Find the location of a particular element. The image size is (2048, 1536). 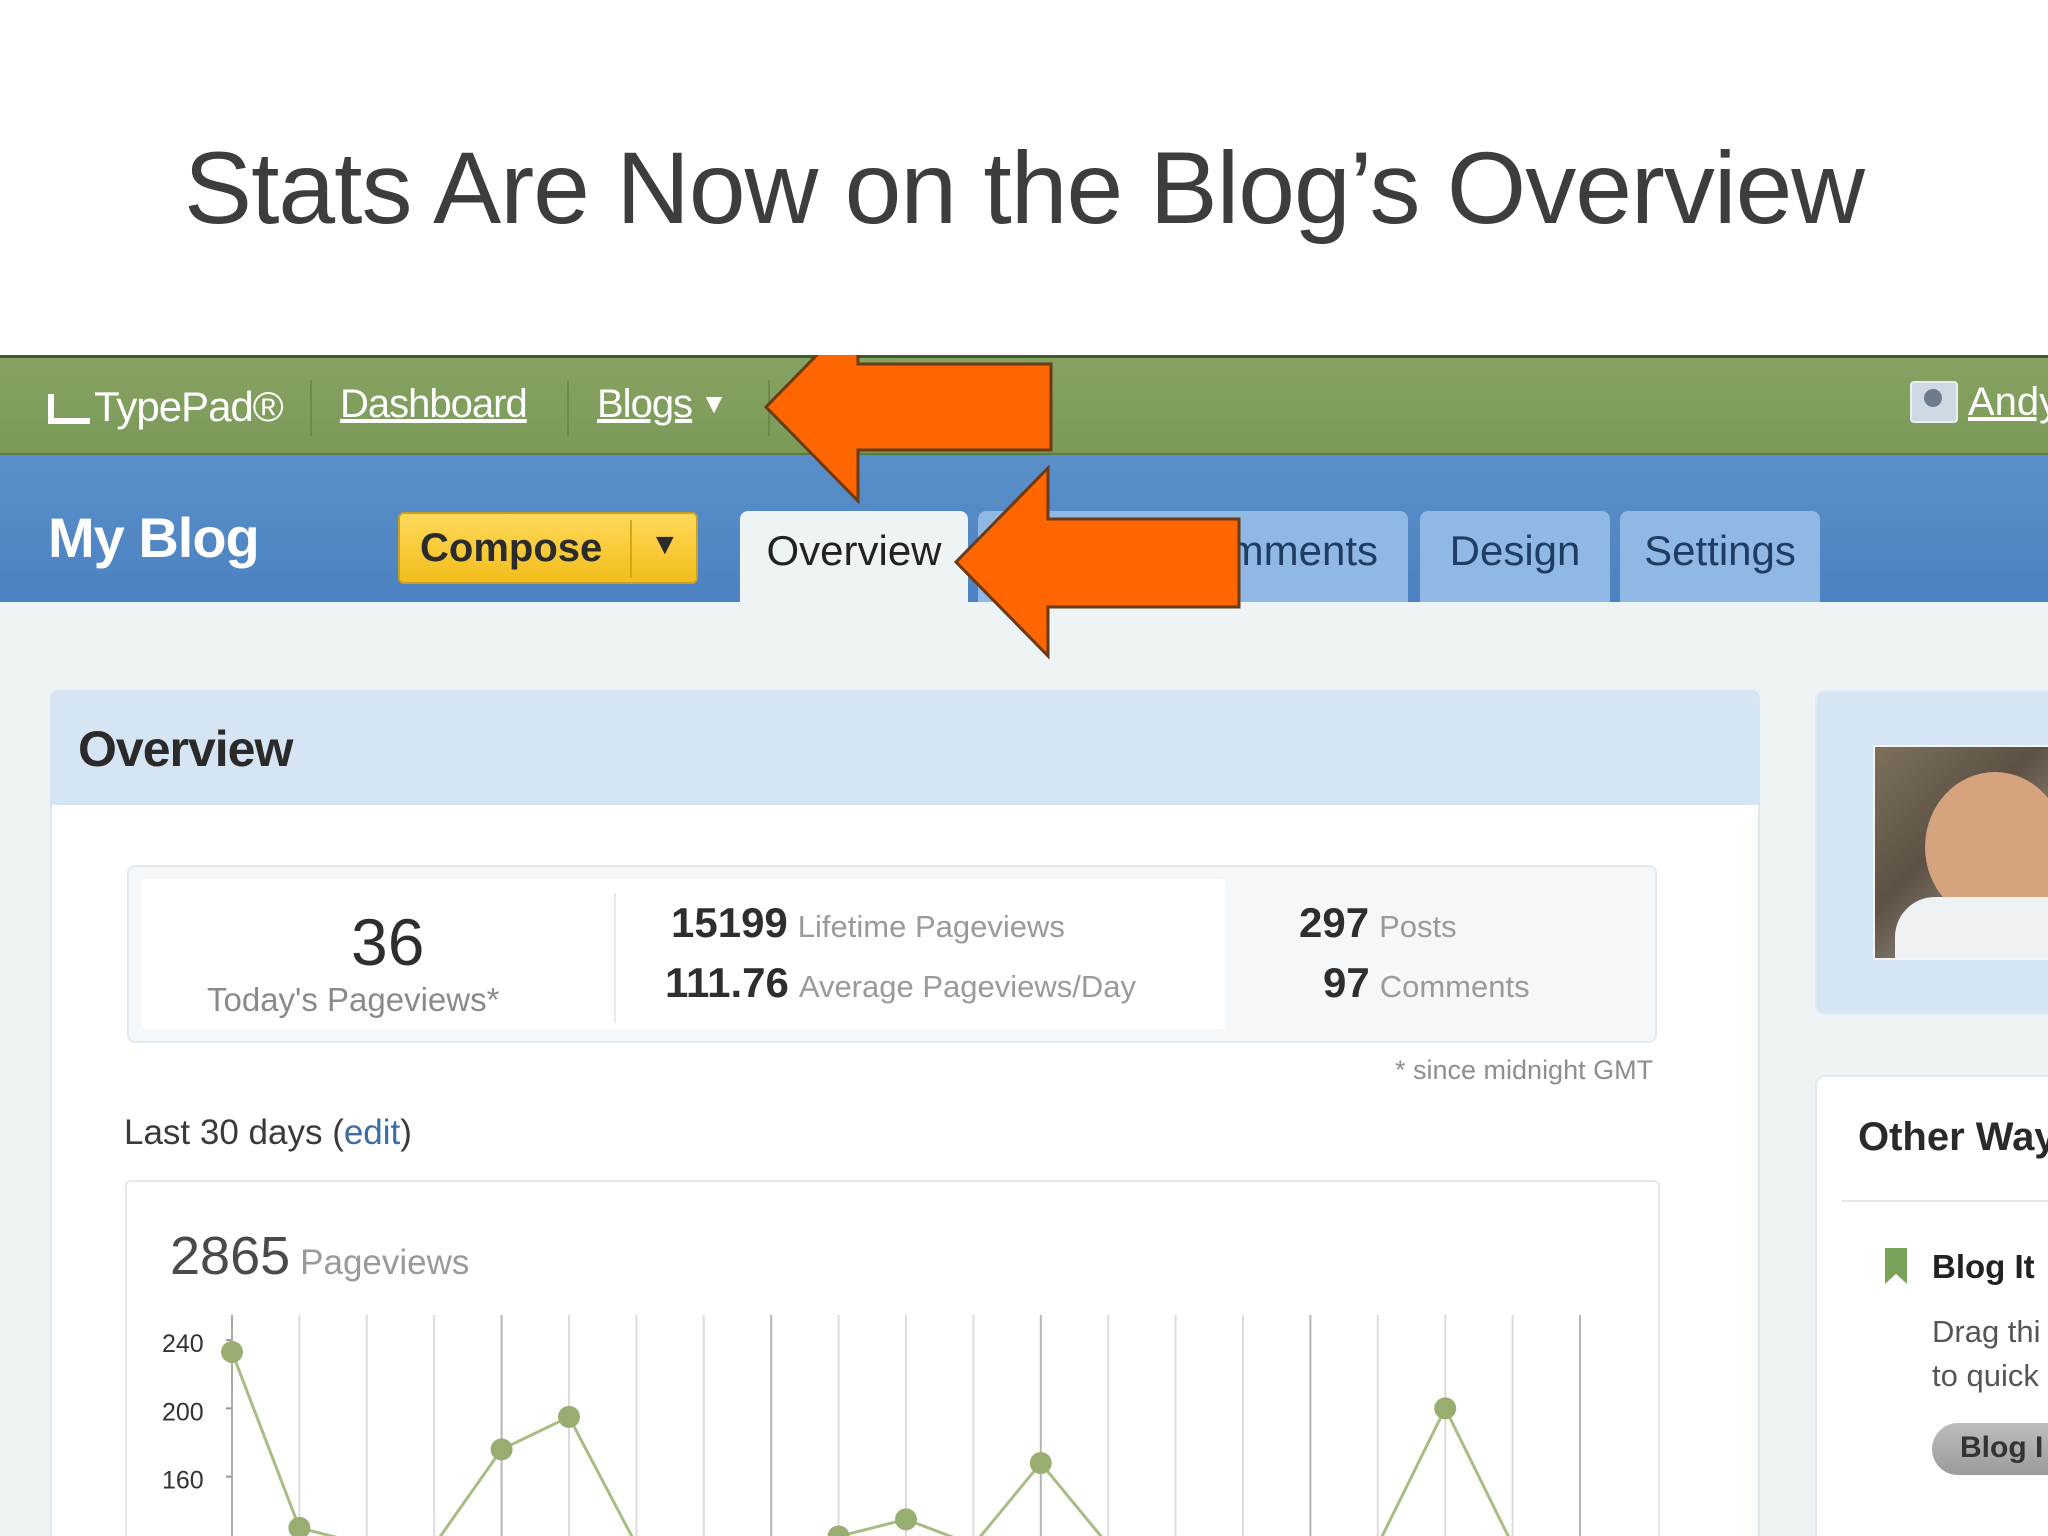

profile-photo is located at coordinates (1960, 852).